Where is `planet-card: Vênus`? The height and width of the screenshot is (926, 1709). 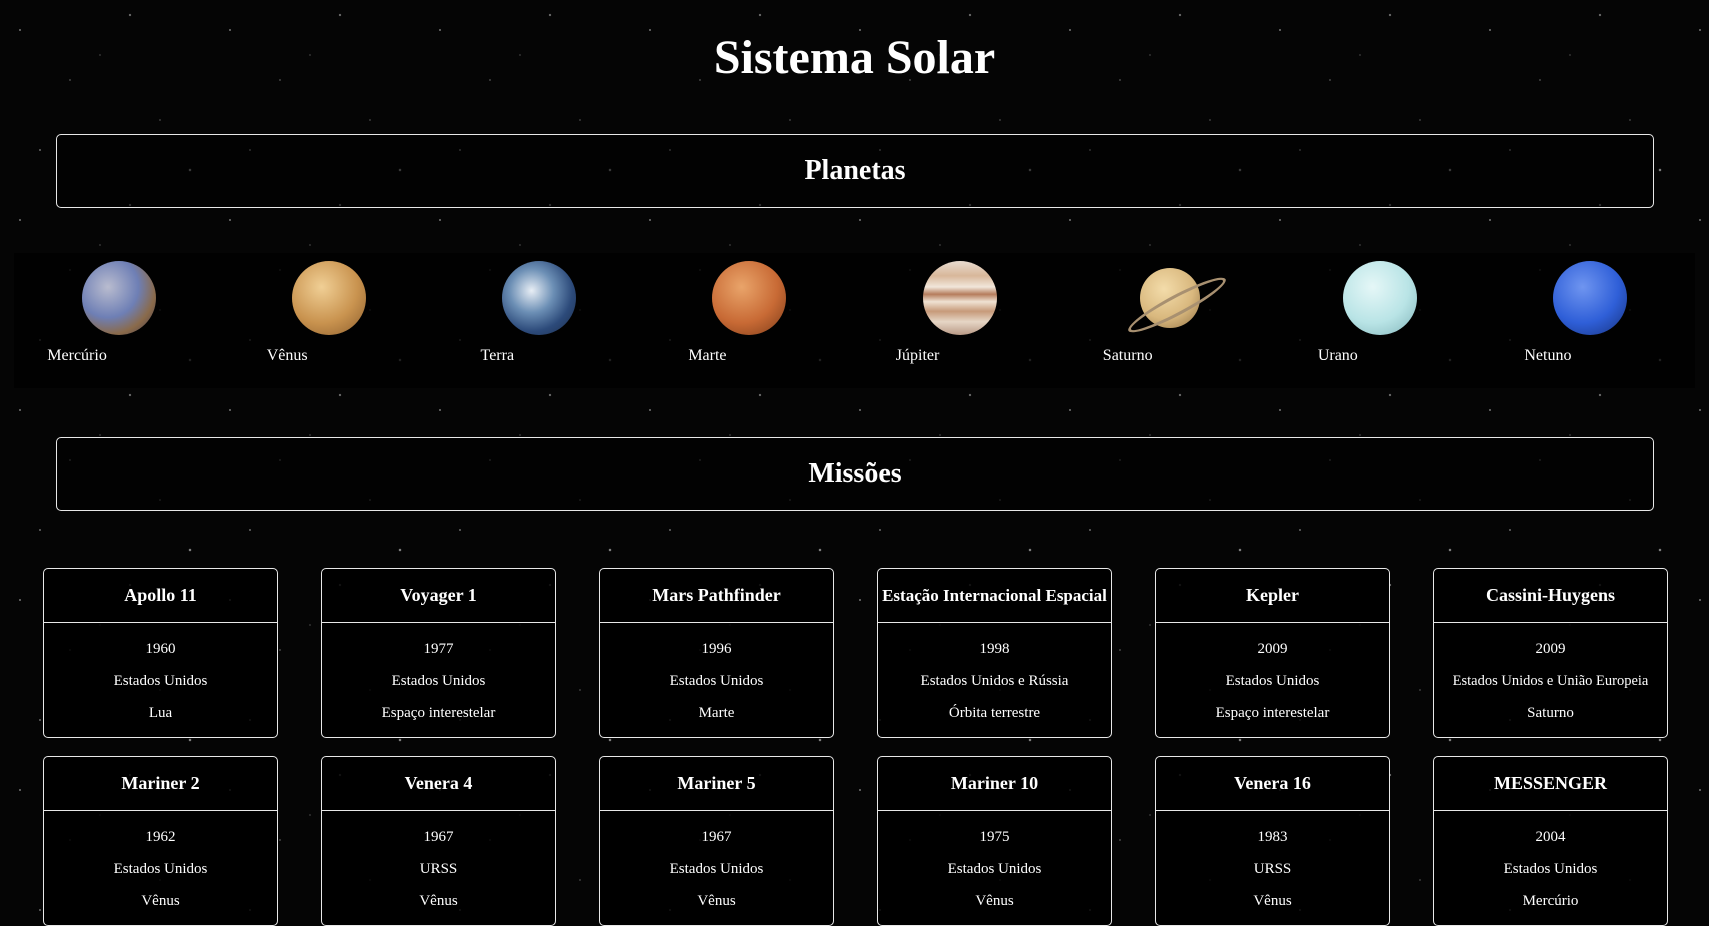
planet-card: Vênus is located at coordinates (329, 320).